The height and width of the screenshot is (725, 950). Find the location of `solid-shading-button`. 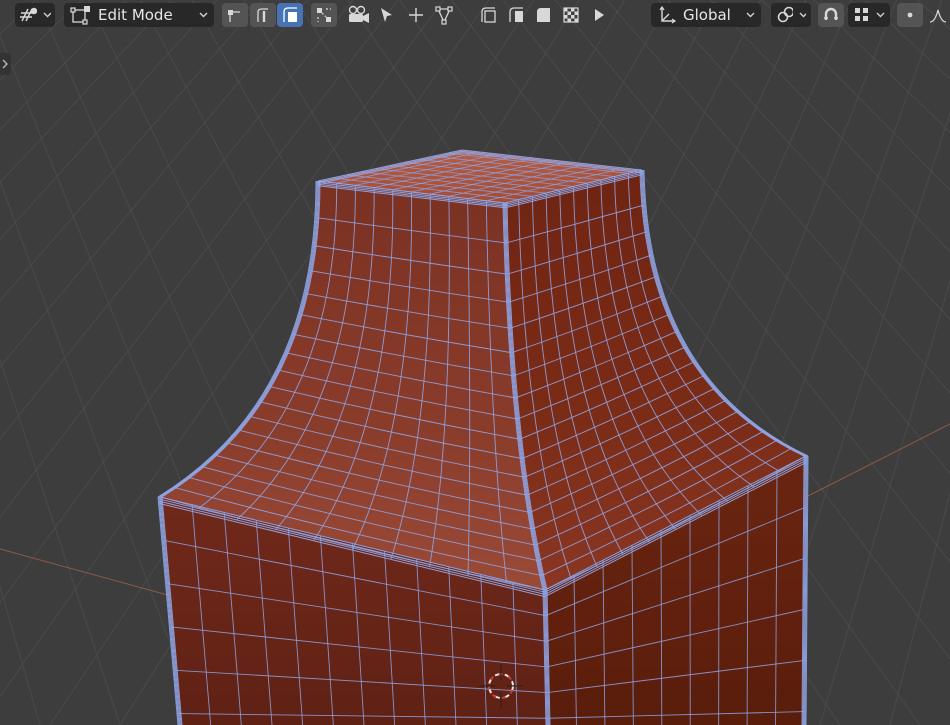

solid-shading-button is located at coordinates (488, 15).